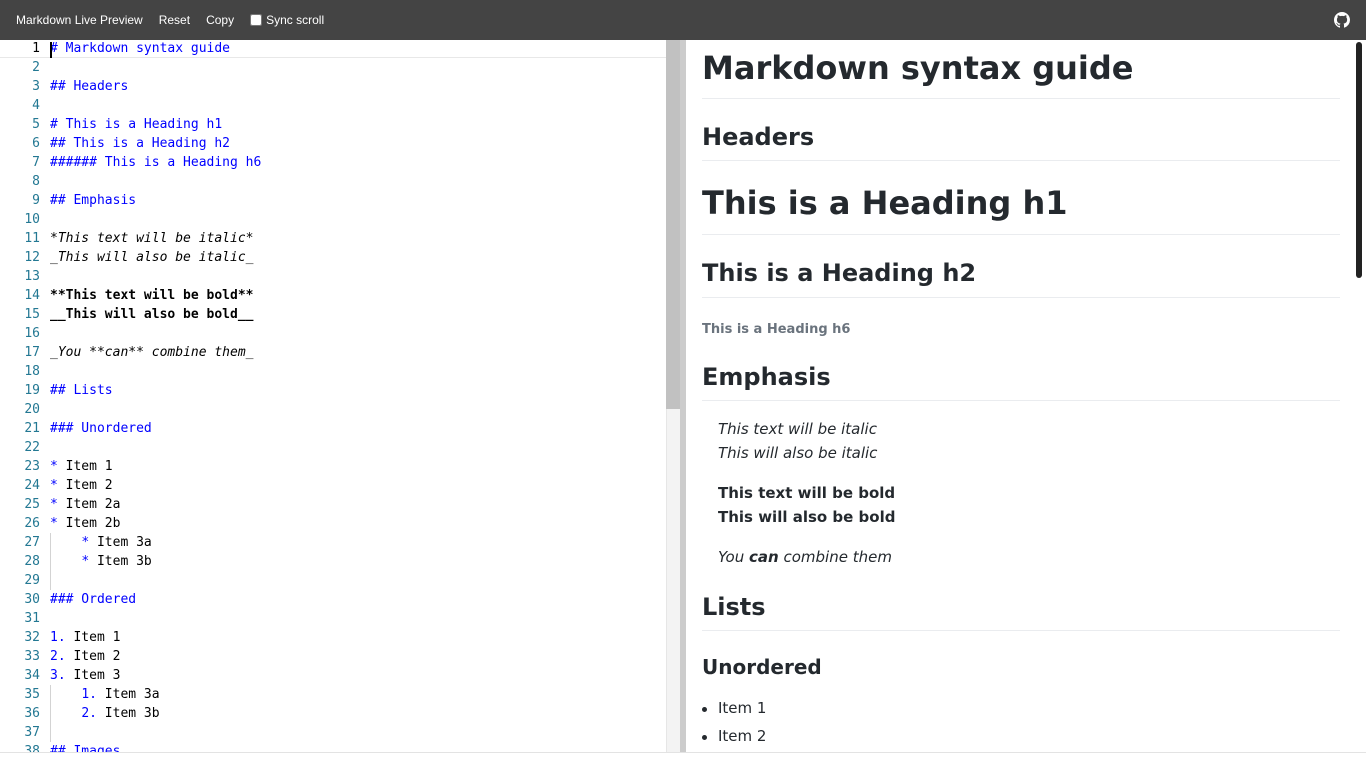 The image size is (1366, 768). I want to click on editor-line: 12 _This will also be italic_, so click(333, 257).